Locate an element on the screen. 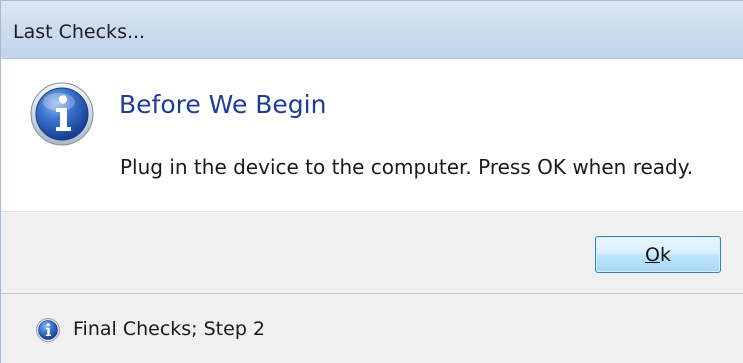 This screenshot has width=743, height=363. status-text: Final Checks; Step 2 is located at coordinates (169, 329).